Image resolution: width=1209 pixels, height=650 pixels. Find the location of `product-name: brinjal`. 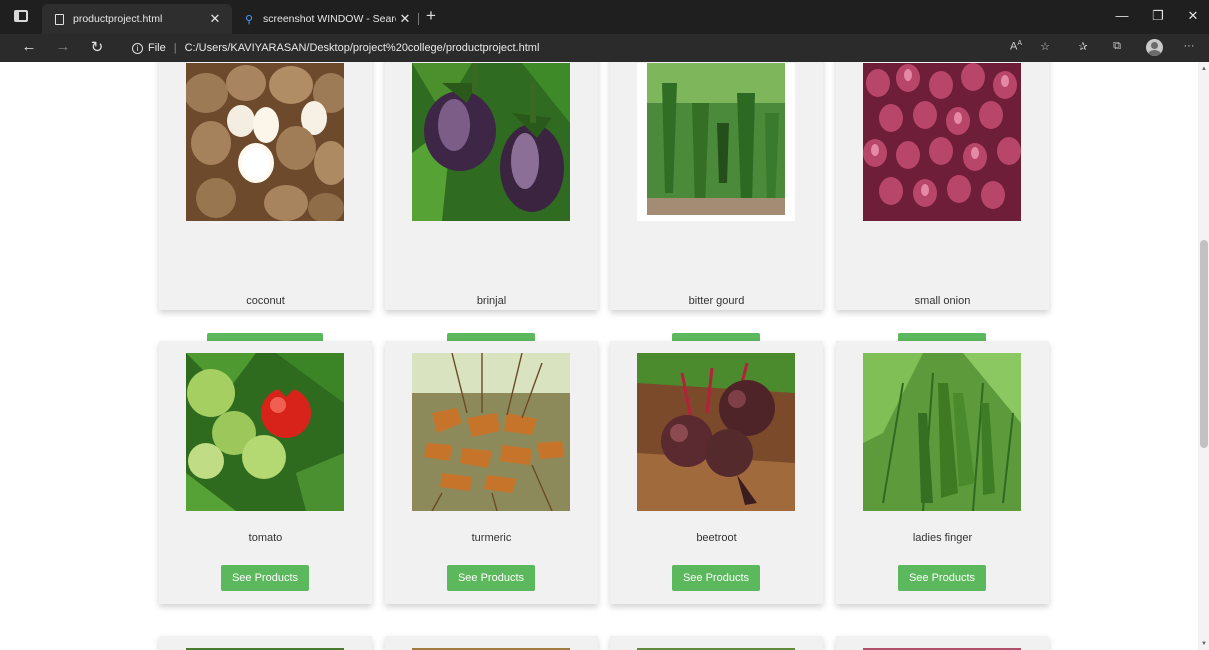

product-name: brinjal is located at coordinates (491, 301).